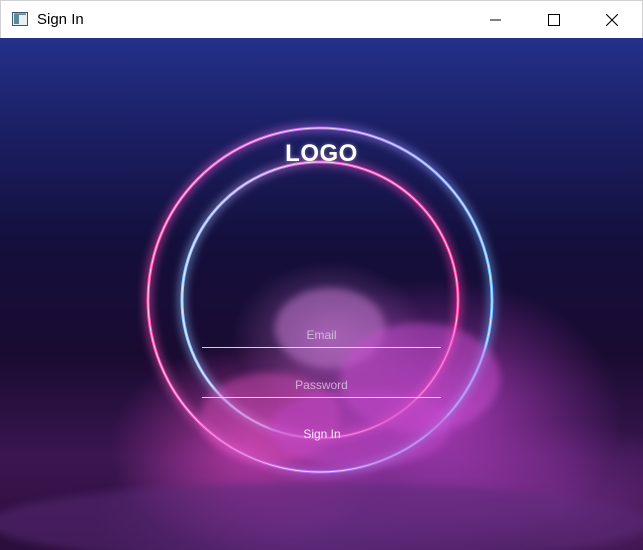  I want to click on minimize-icon, so click(495, 20).